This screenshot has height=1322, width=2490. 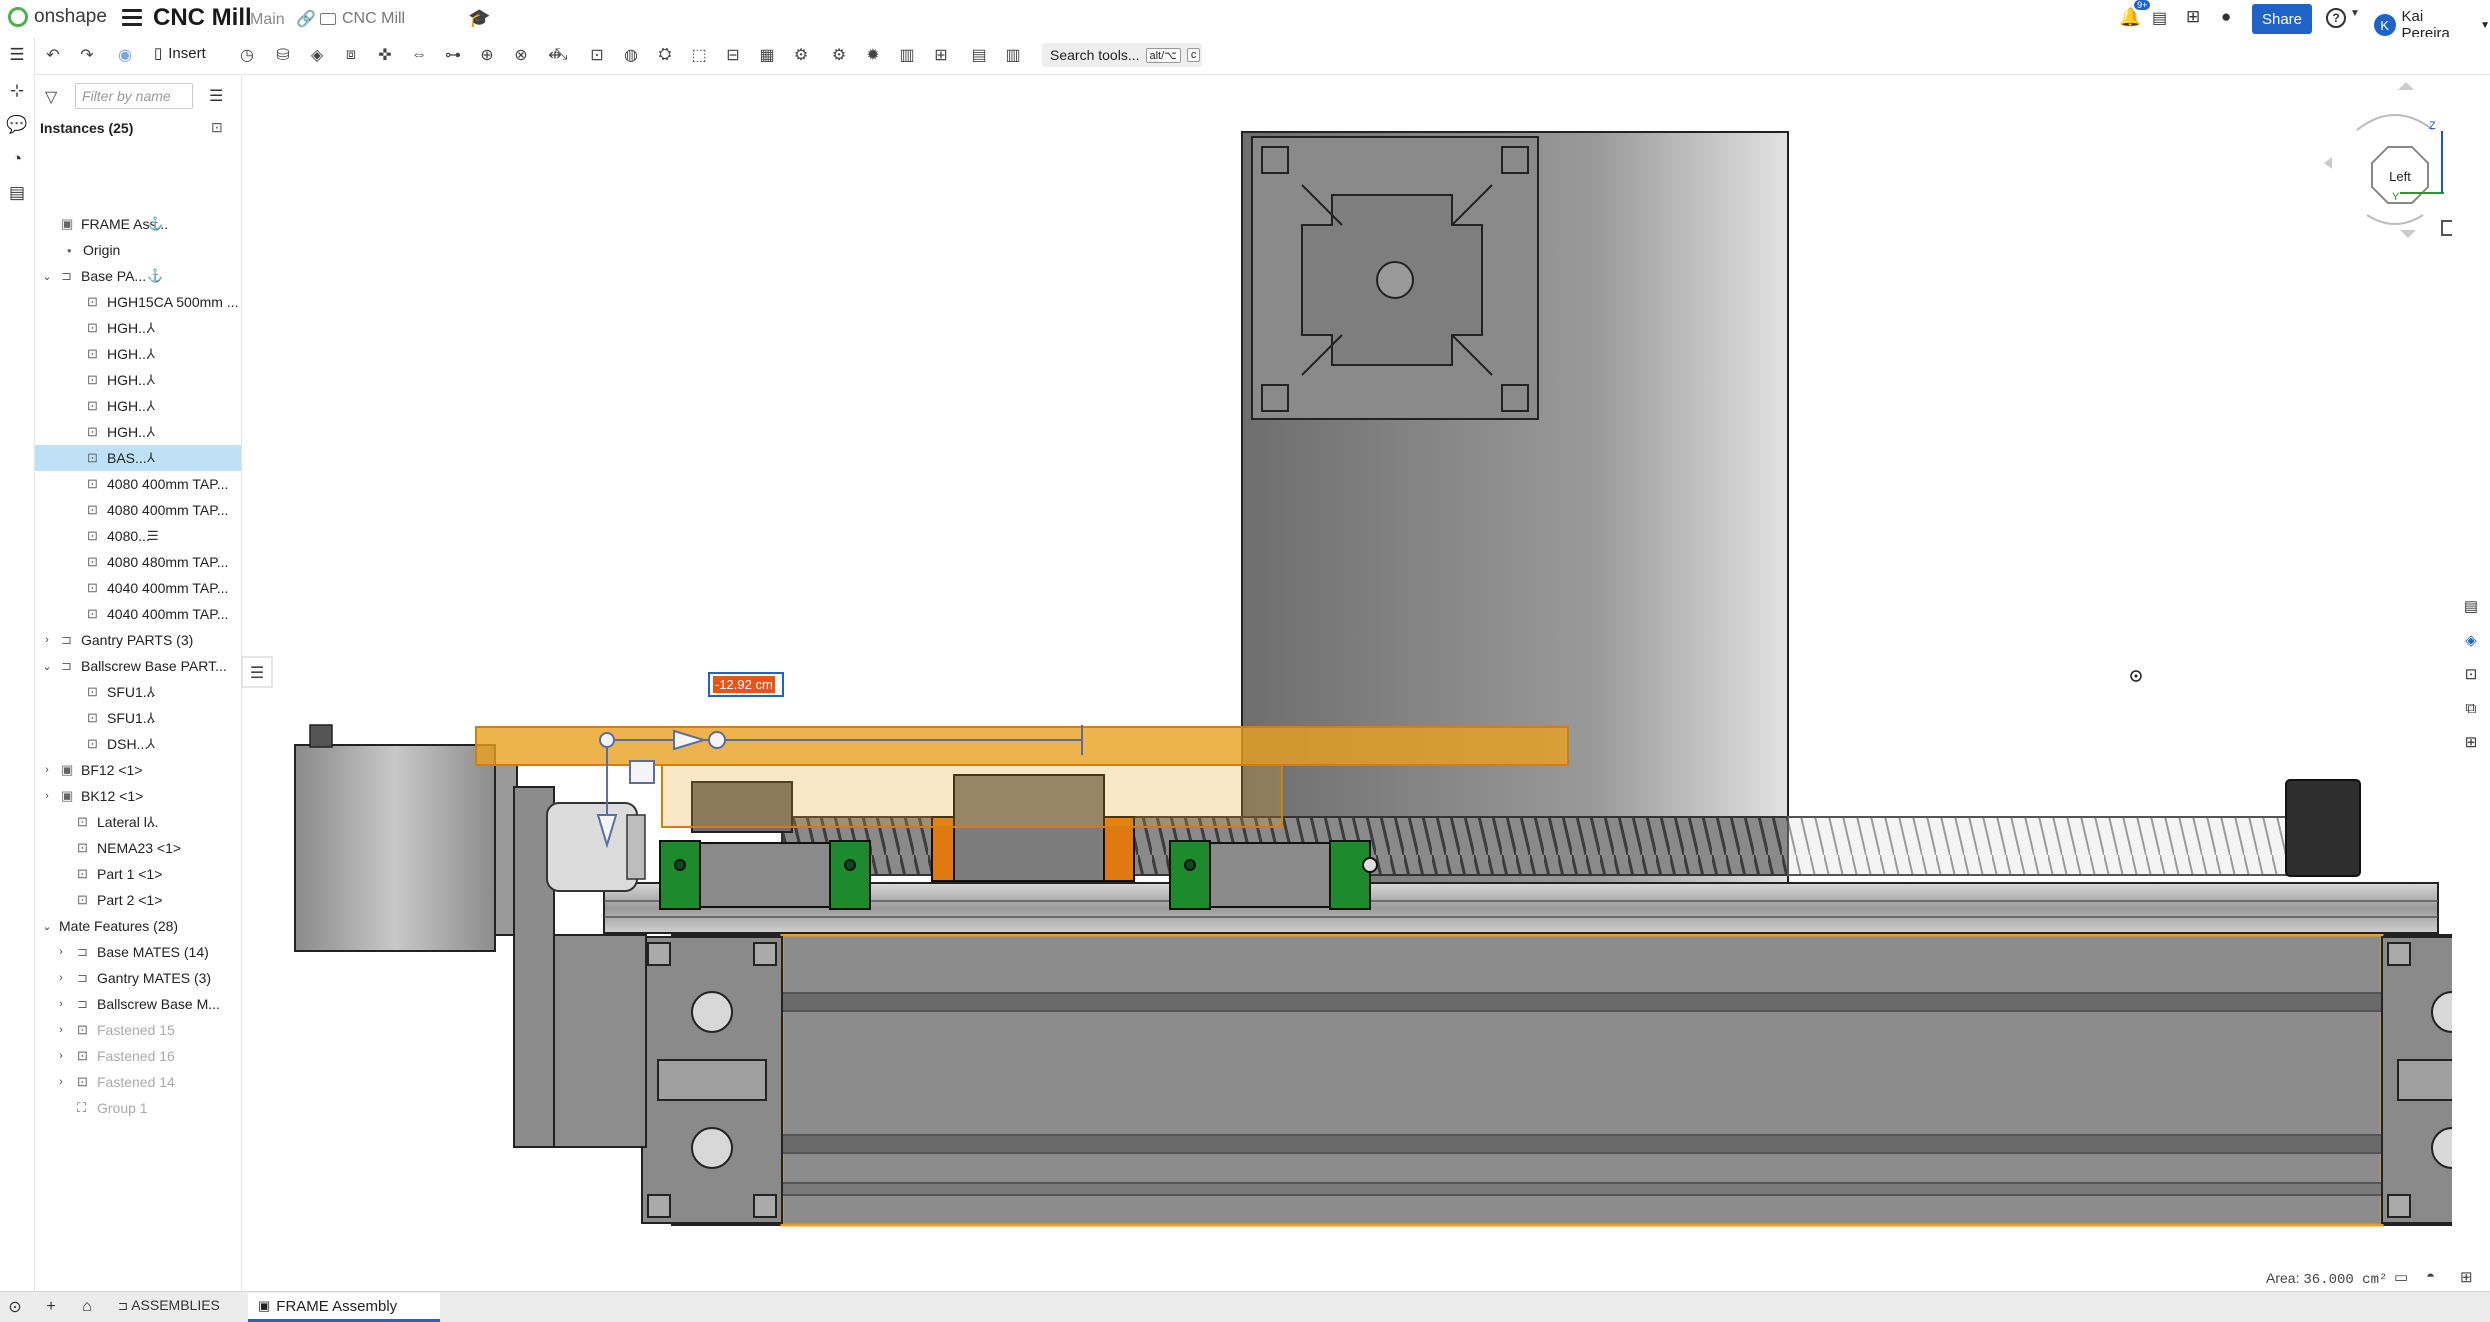 What do you see at coordinates (138, 900) in the screenshot?
I see `tree-row: ⊡ Part 2 <1>` at bounding box center [138, 900].